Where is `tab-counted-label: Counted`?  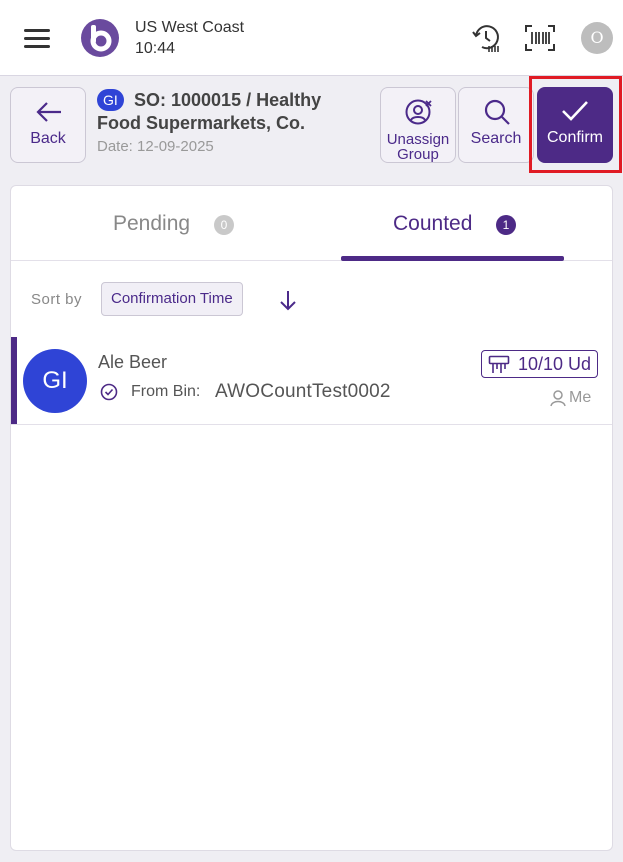
tab-counted-label: Counted is located at coordinates (433, 223).